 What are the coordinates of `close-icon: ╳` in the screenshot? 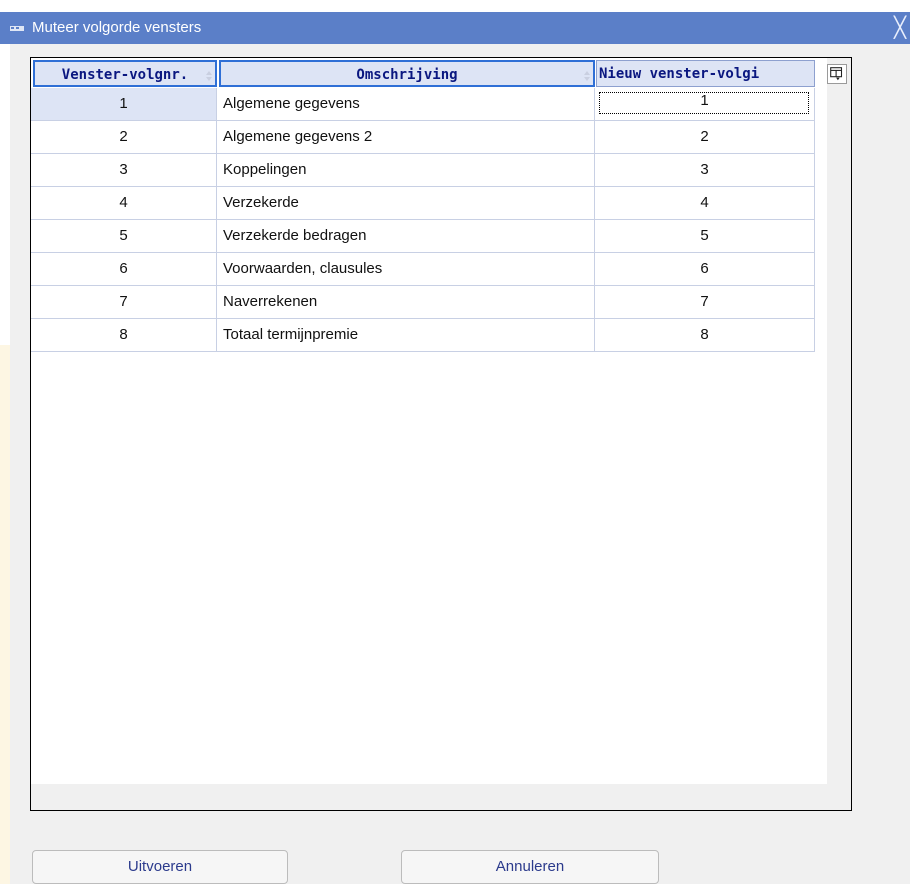 It's located at (900, 28).